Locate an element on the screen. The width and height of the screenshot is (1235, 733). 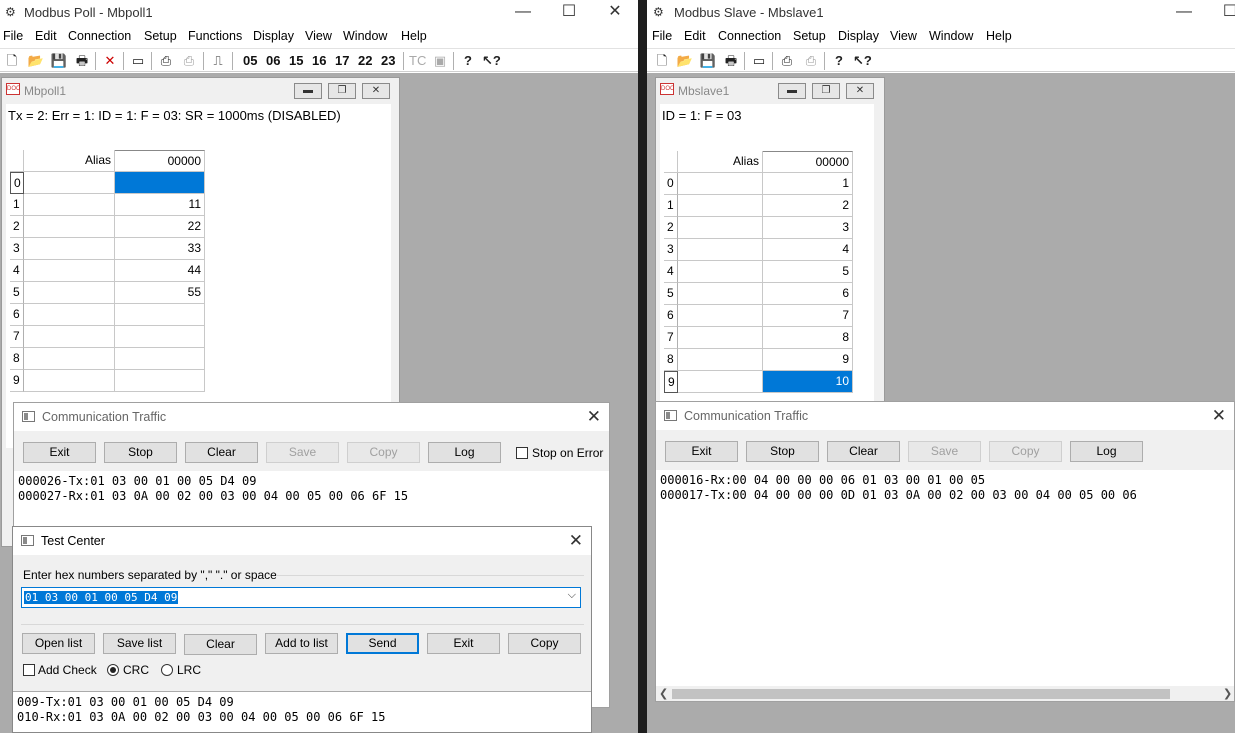
register-value-cell: 4 is located at coordinates (808, 250).